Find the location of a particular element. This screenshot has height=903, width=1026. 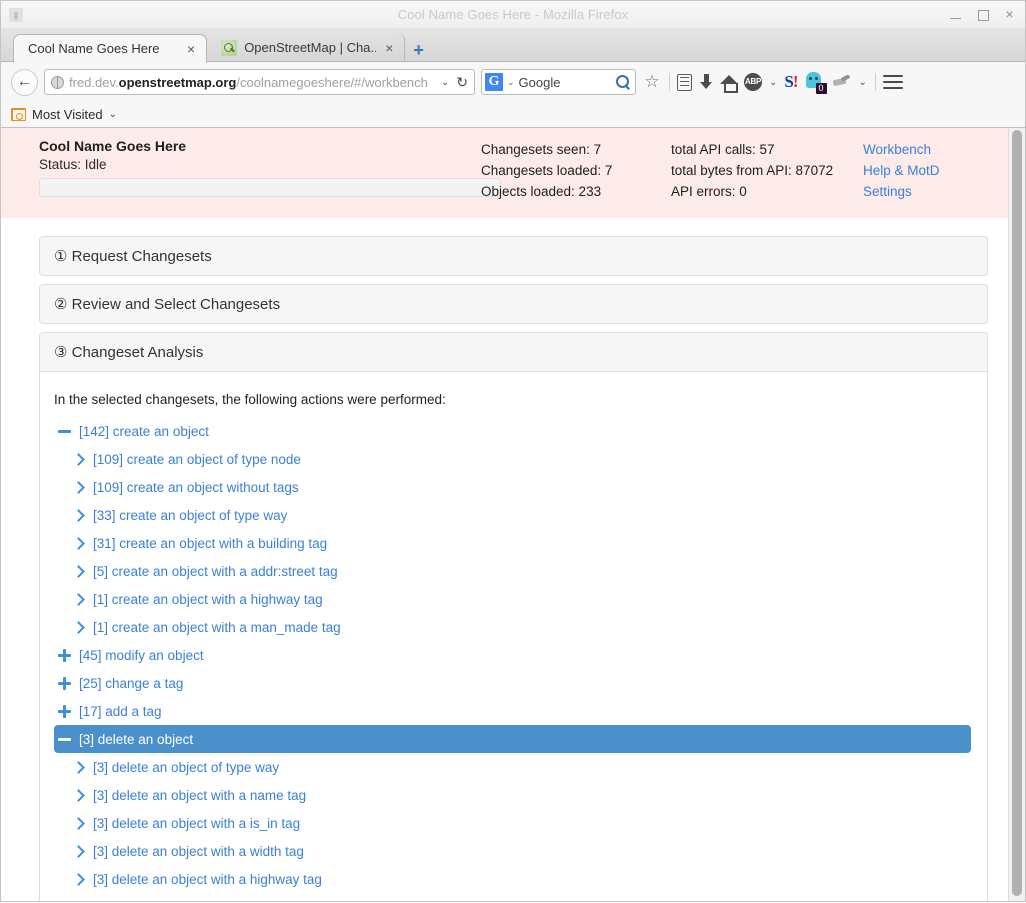

tree-row: [3] delete an object with a width tag is located at coordinates (519, 851).